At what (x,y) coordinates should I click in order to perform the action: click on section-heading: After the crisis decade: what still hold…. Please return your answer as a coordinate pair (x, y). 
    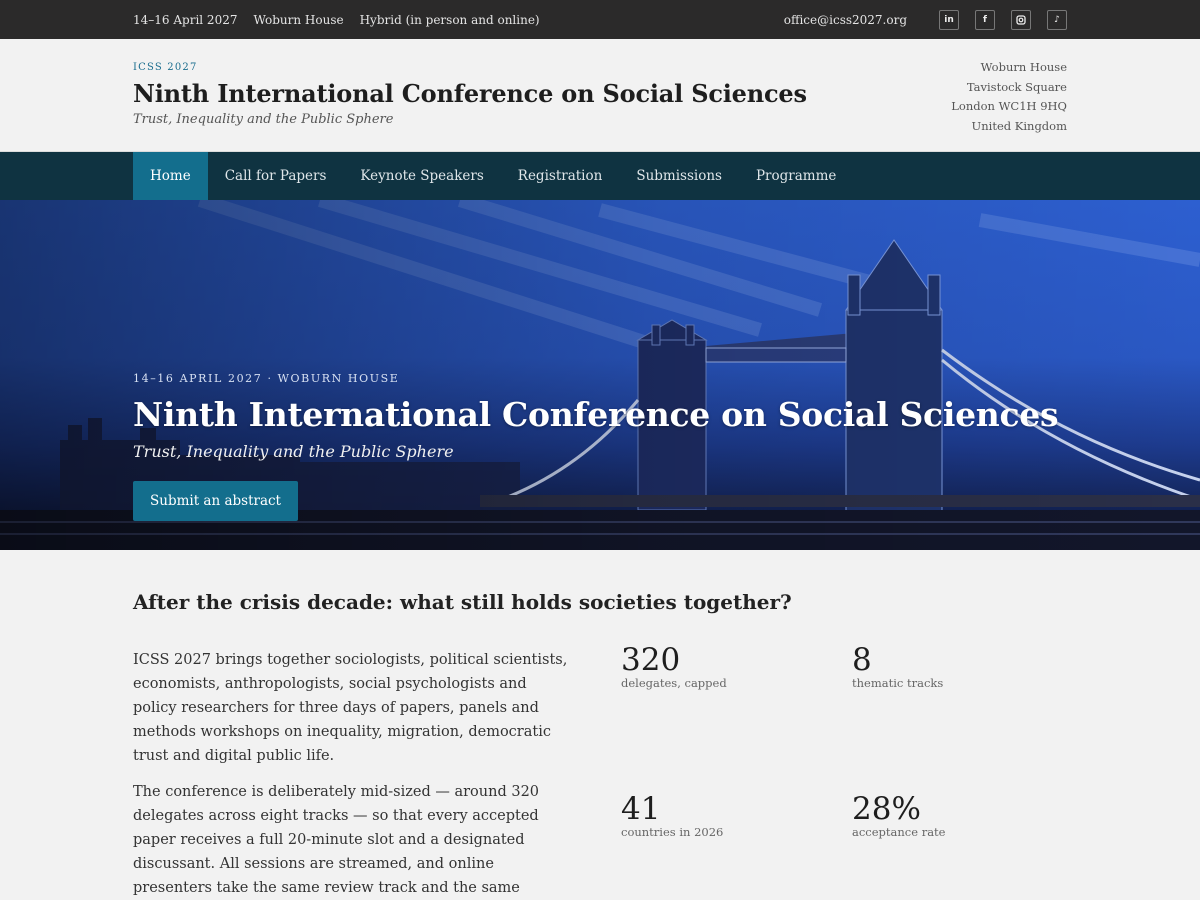
    Looking at the image, I should click on (462, 602).